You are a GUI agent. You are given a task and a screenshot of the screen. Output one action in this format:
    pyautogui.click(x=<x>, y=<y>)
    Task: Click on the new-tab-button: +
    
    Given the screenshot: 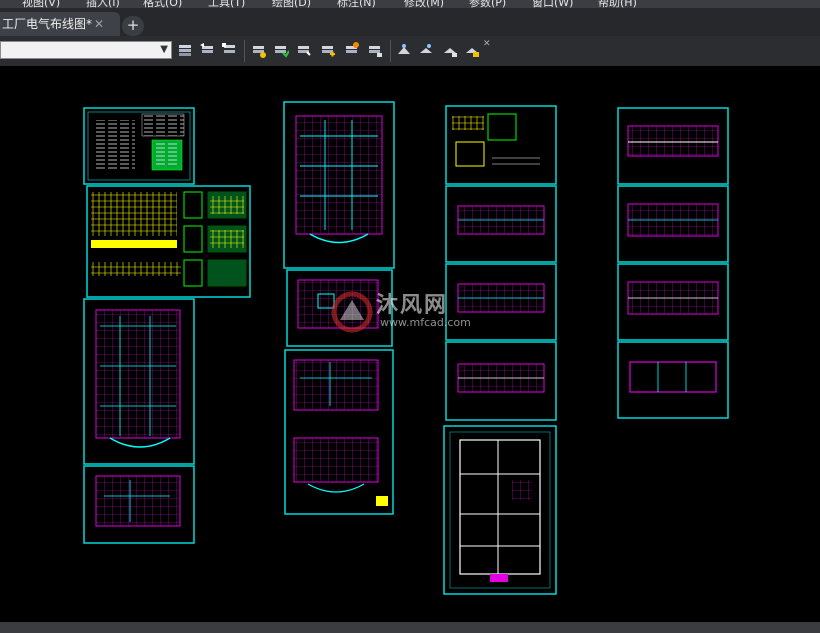 What is the action you would take?
    pyautogui.click(x=133, y=26)
    